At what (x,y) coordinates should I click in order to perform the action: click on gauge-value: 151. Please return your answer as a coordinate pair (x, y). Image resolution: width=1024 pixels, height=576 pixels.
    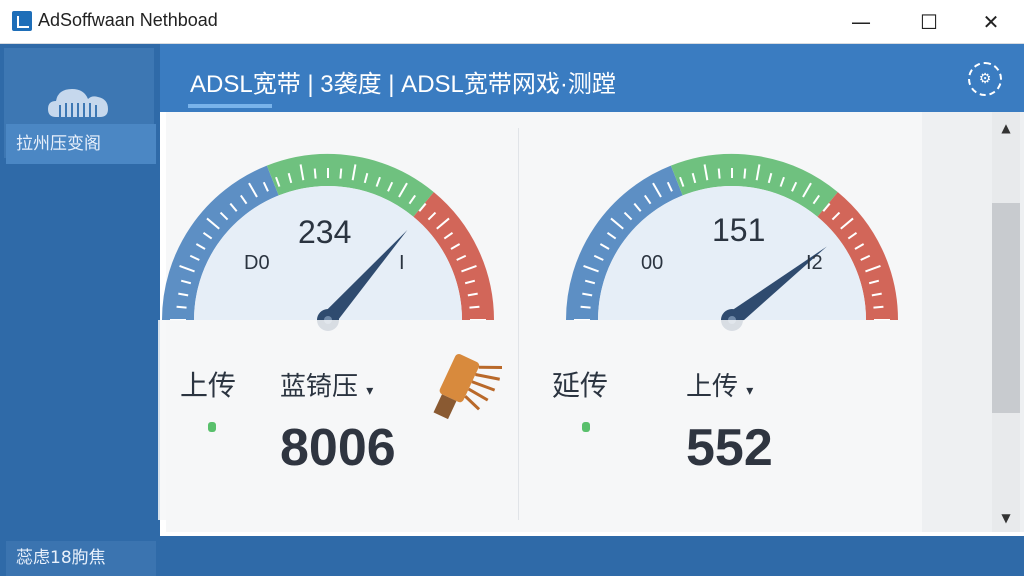
    Looking at the image, I should click on (739, 230).